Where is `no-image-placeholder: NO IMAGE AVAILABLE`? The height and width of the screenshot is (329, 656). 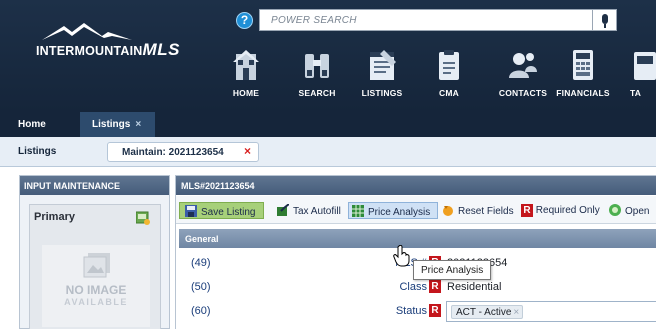 no-image-placeholder: NO IMAGE AVAILABLE is located at coordinates (96, 286).